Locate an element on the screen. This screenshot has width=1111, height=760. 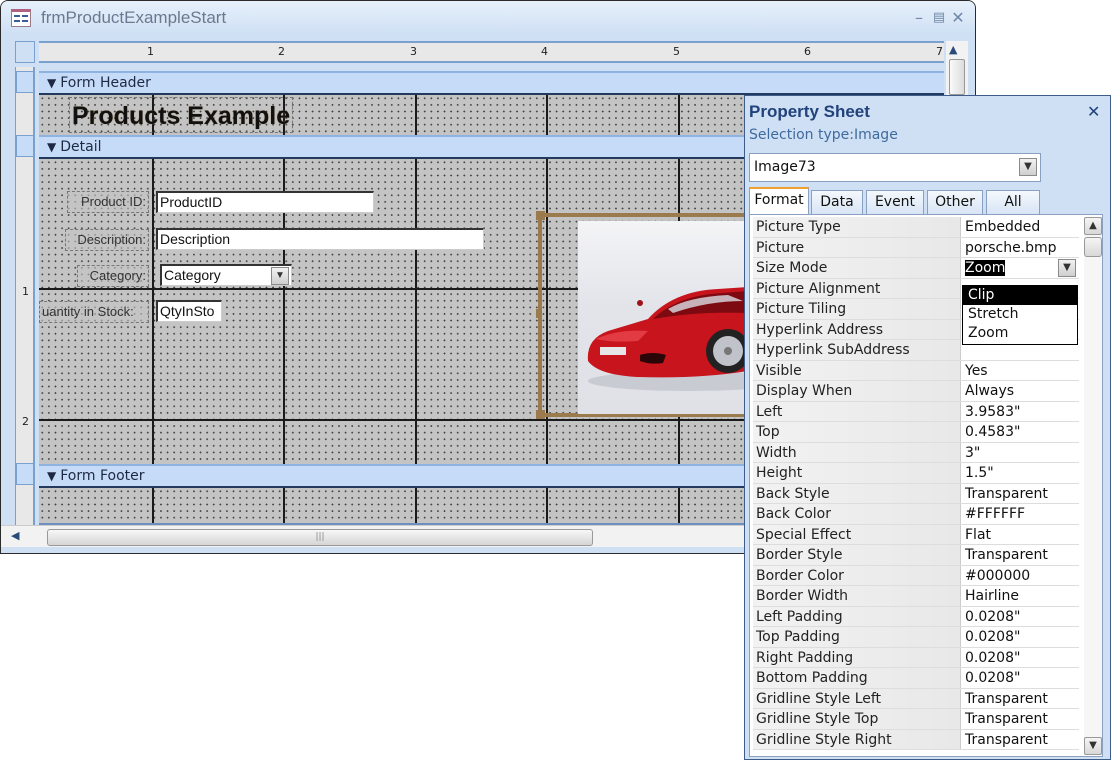
property-row: Back Color #FFFFFF is located at coordinates (916, 514).